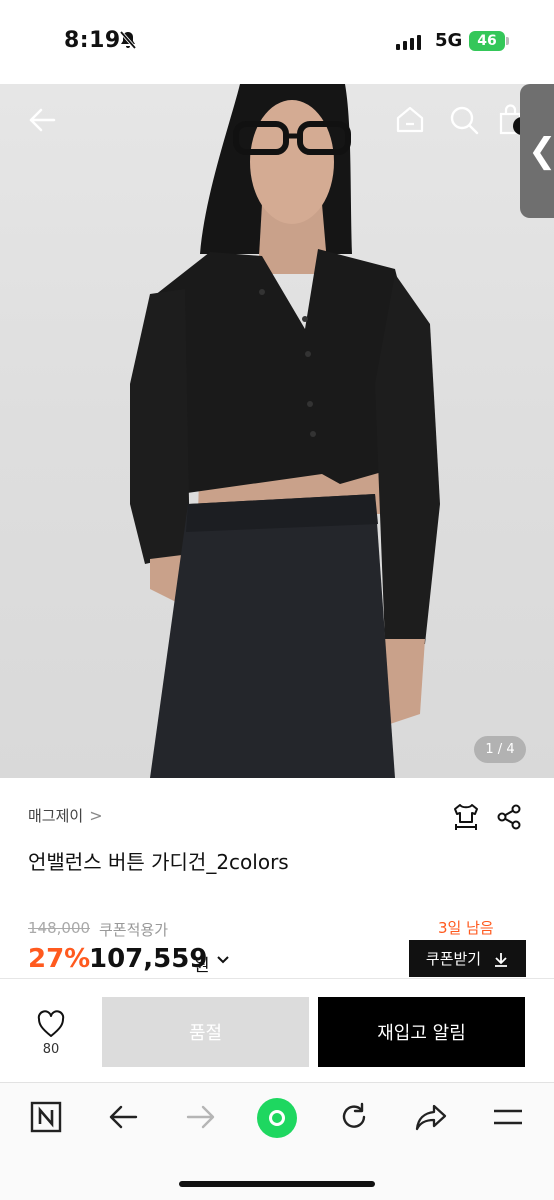 This screenshot has width=554, height=1200. What do you see at coordinates (431, 1117) in the screenshot?
I see `share-forward-icon` at bounding box center [431, 1117].